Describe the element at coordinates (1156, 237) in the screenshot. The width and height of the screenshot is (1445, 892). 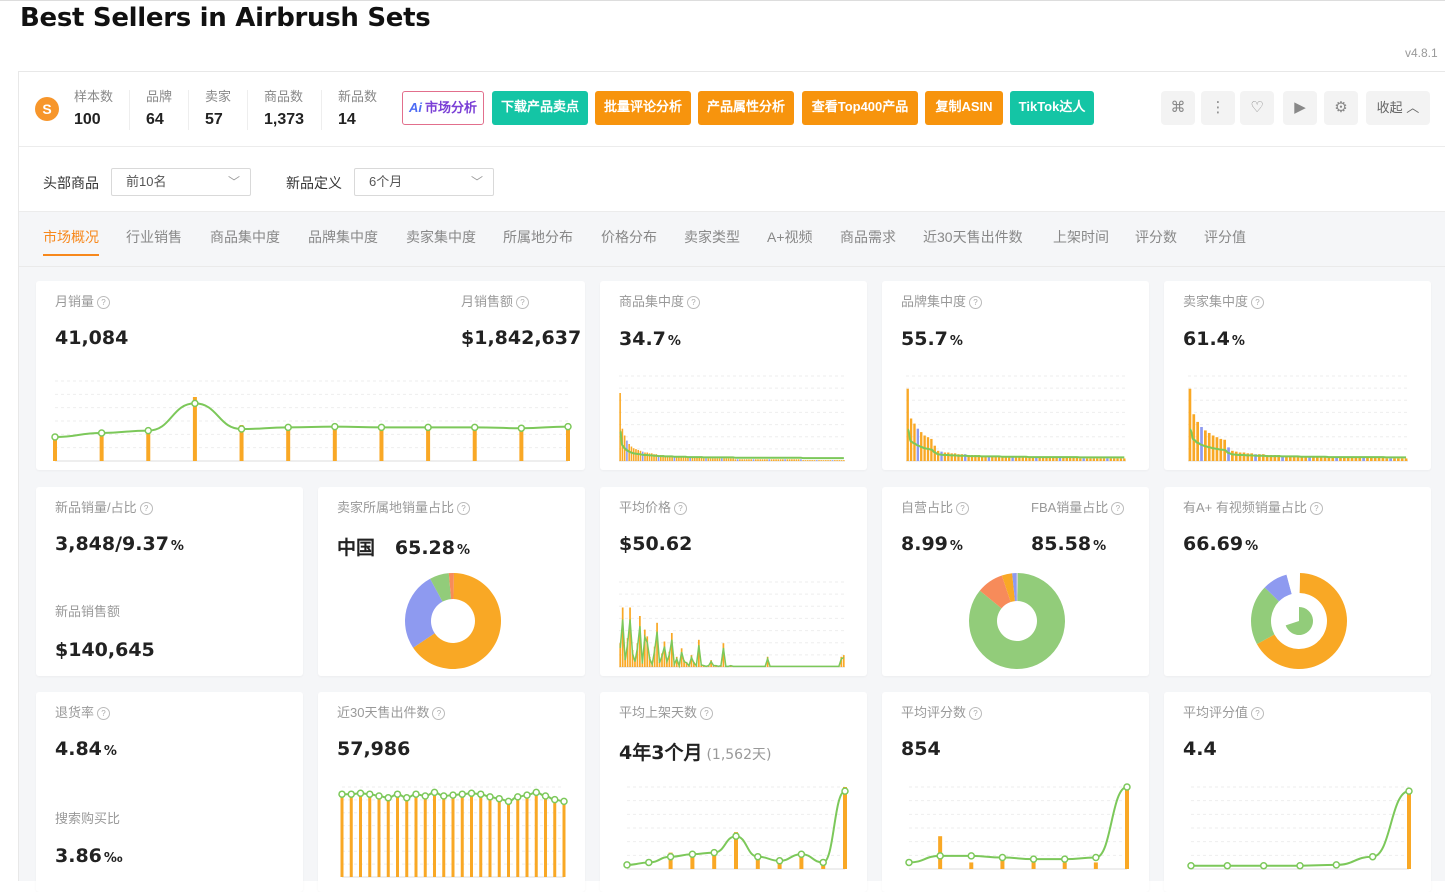
I see `tab-review-count: 评分数` at that location.